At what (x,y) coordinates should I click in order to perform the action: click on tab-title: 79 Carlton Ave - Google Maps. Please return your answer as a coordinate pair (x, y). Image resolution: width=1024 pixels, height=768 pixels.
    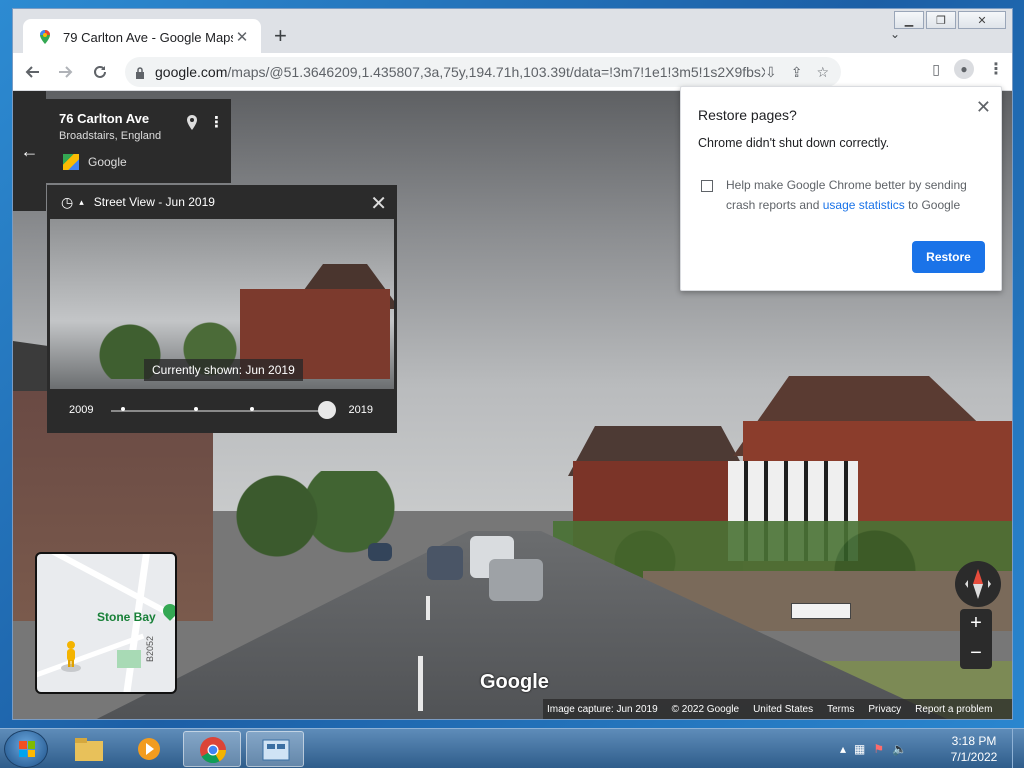
    Looking at the image, I should click on (148, 37).